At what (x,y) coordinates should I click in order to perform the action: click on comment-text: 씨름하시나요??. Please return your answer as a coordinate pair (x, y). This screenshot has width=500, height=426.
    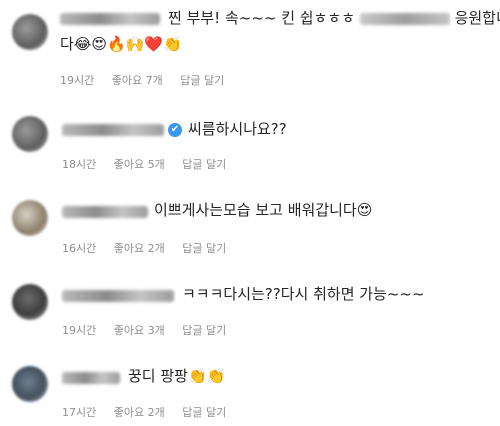
    Looking at the image, I should click on (237, 129).